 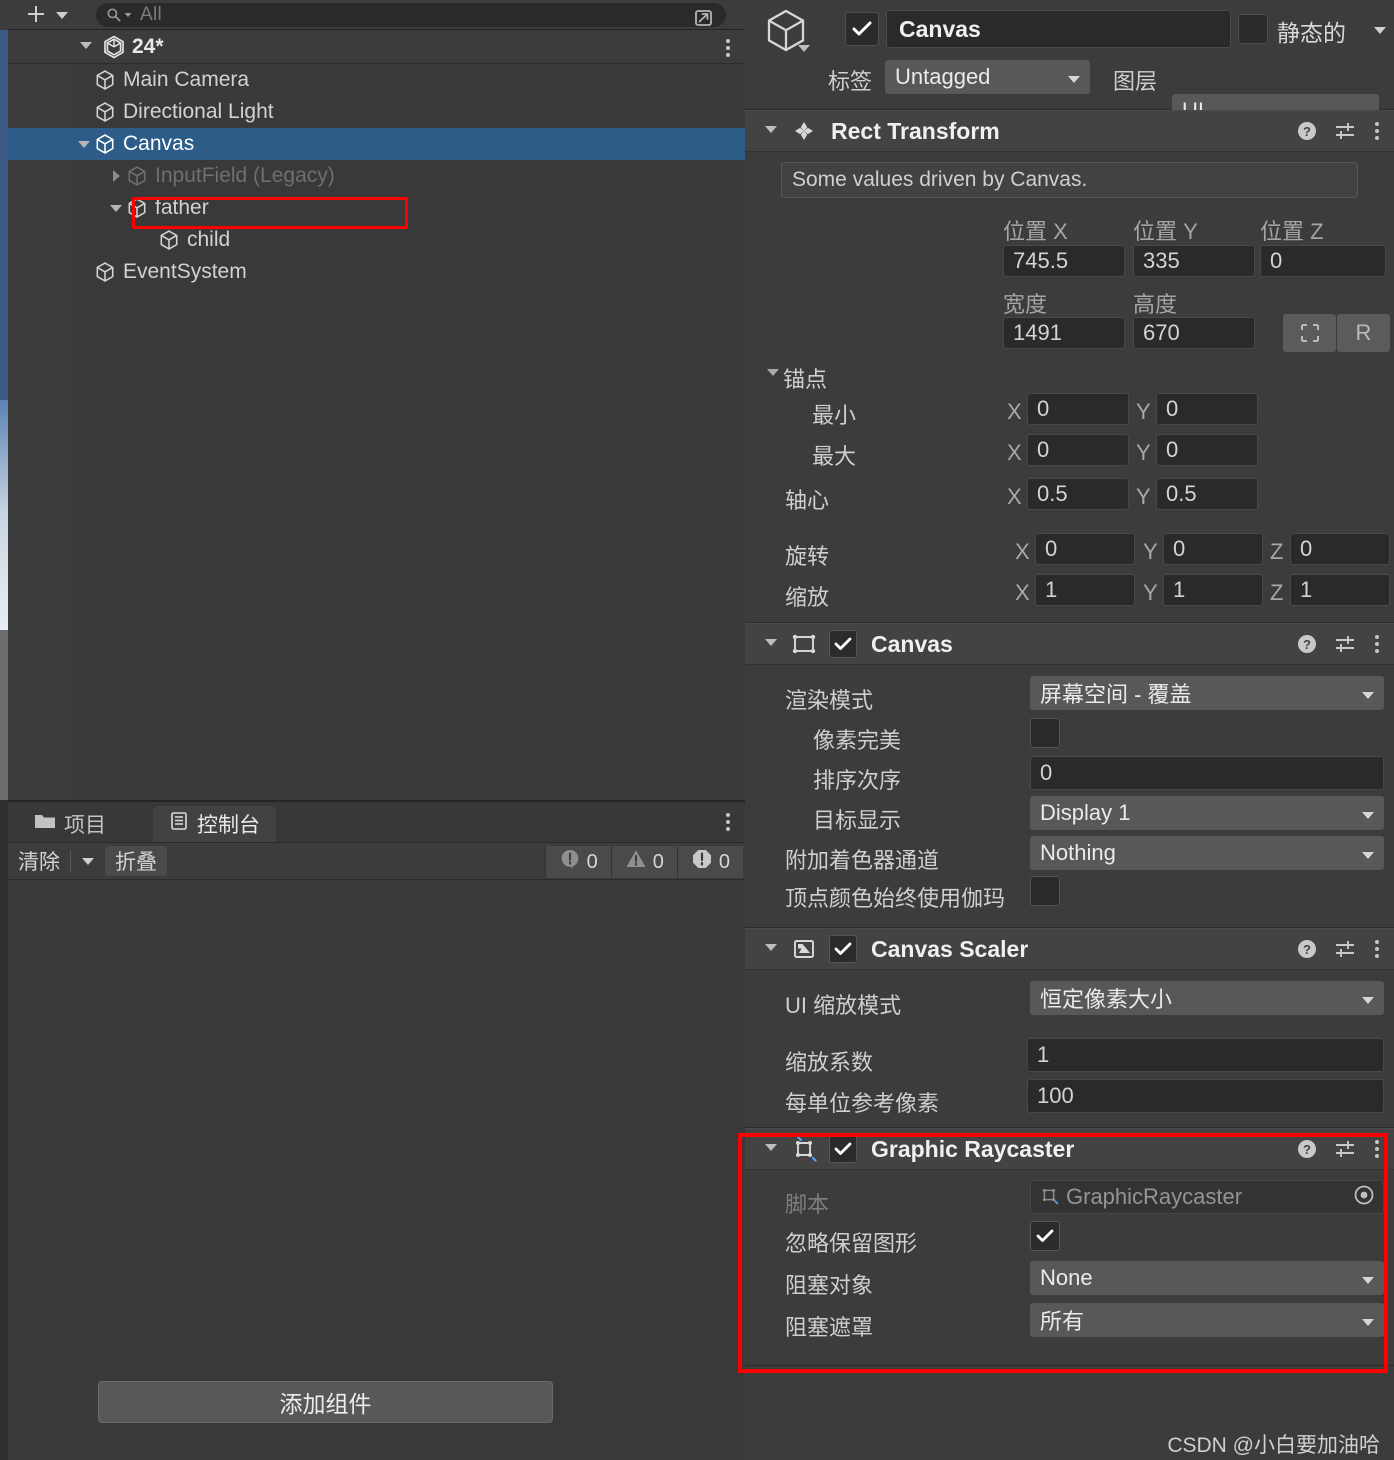 What do you see at coordinates (843, 949) in the screenshot?
I see `canvas-scaler-enabled-checkbox` at bounding box center [843, 949].